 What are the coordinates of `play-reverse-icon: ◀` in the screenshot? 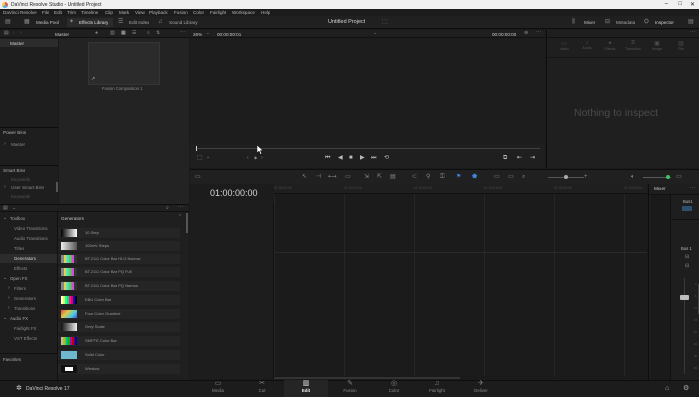 It's located at (340, 158).